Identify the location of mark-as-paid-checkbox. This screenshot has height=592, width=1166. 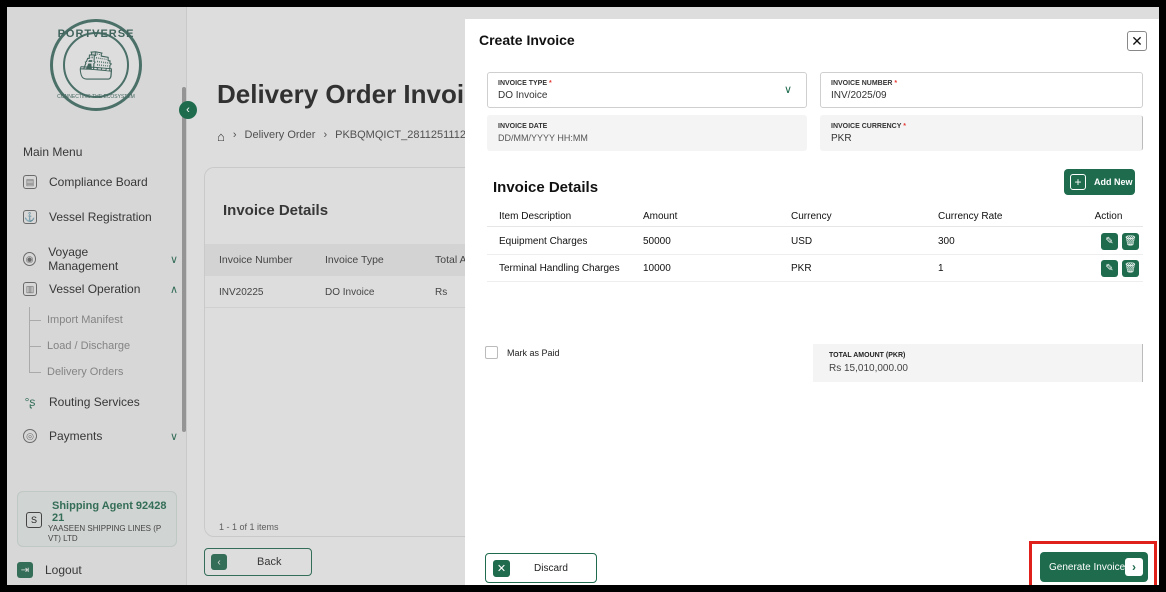
(491, 352).